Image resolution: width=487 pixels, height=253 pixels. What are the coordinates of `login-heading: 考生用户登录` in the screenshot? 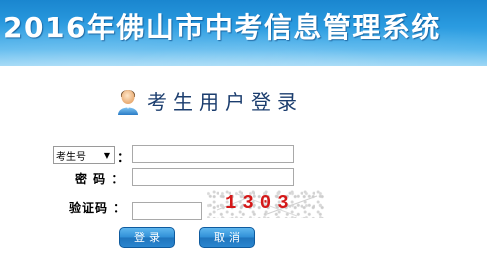 It's located at (210, 100).